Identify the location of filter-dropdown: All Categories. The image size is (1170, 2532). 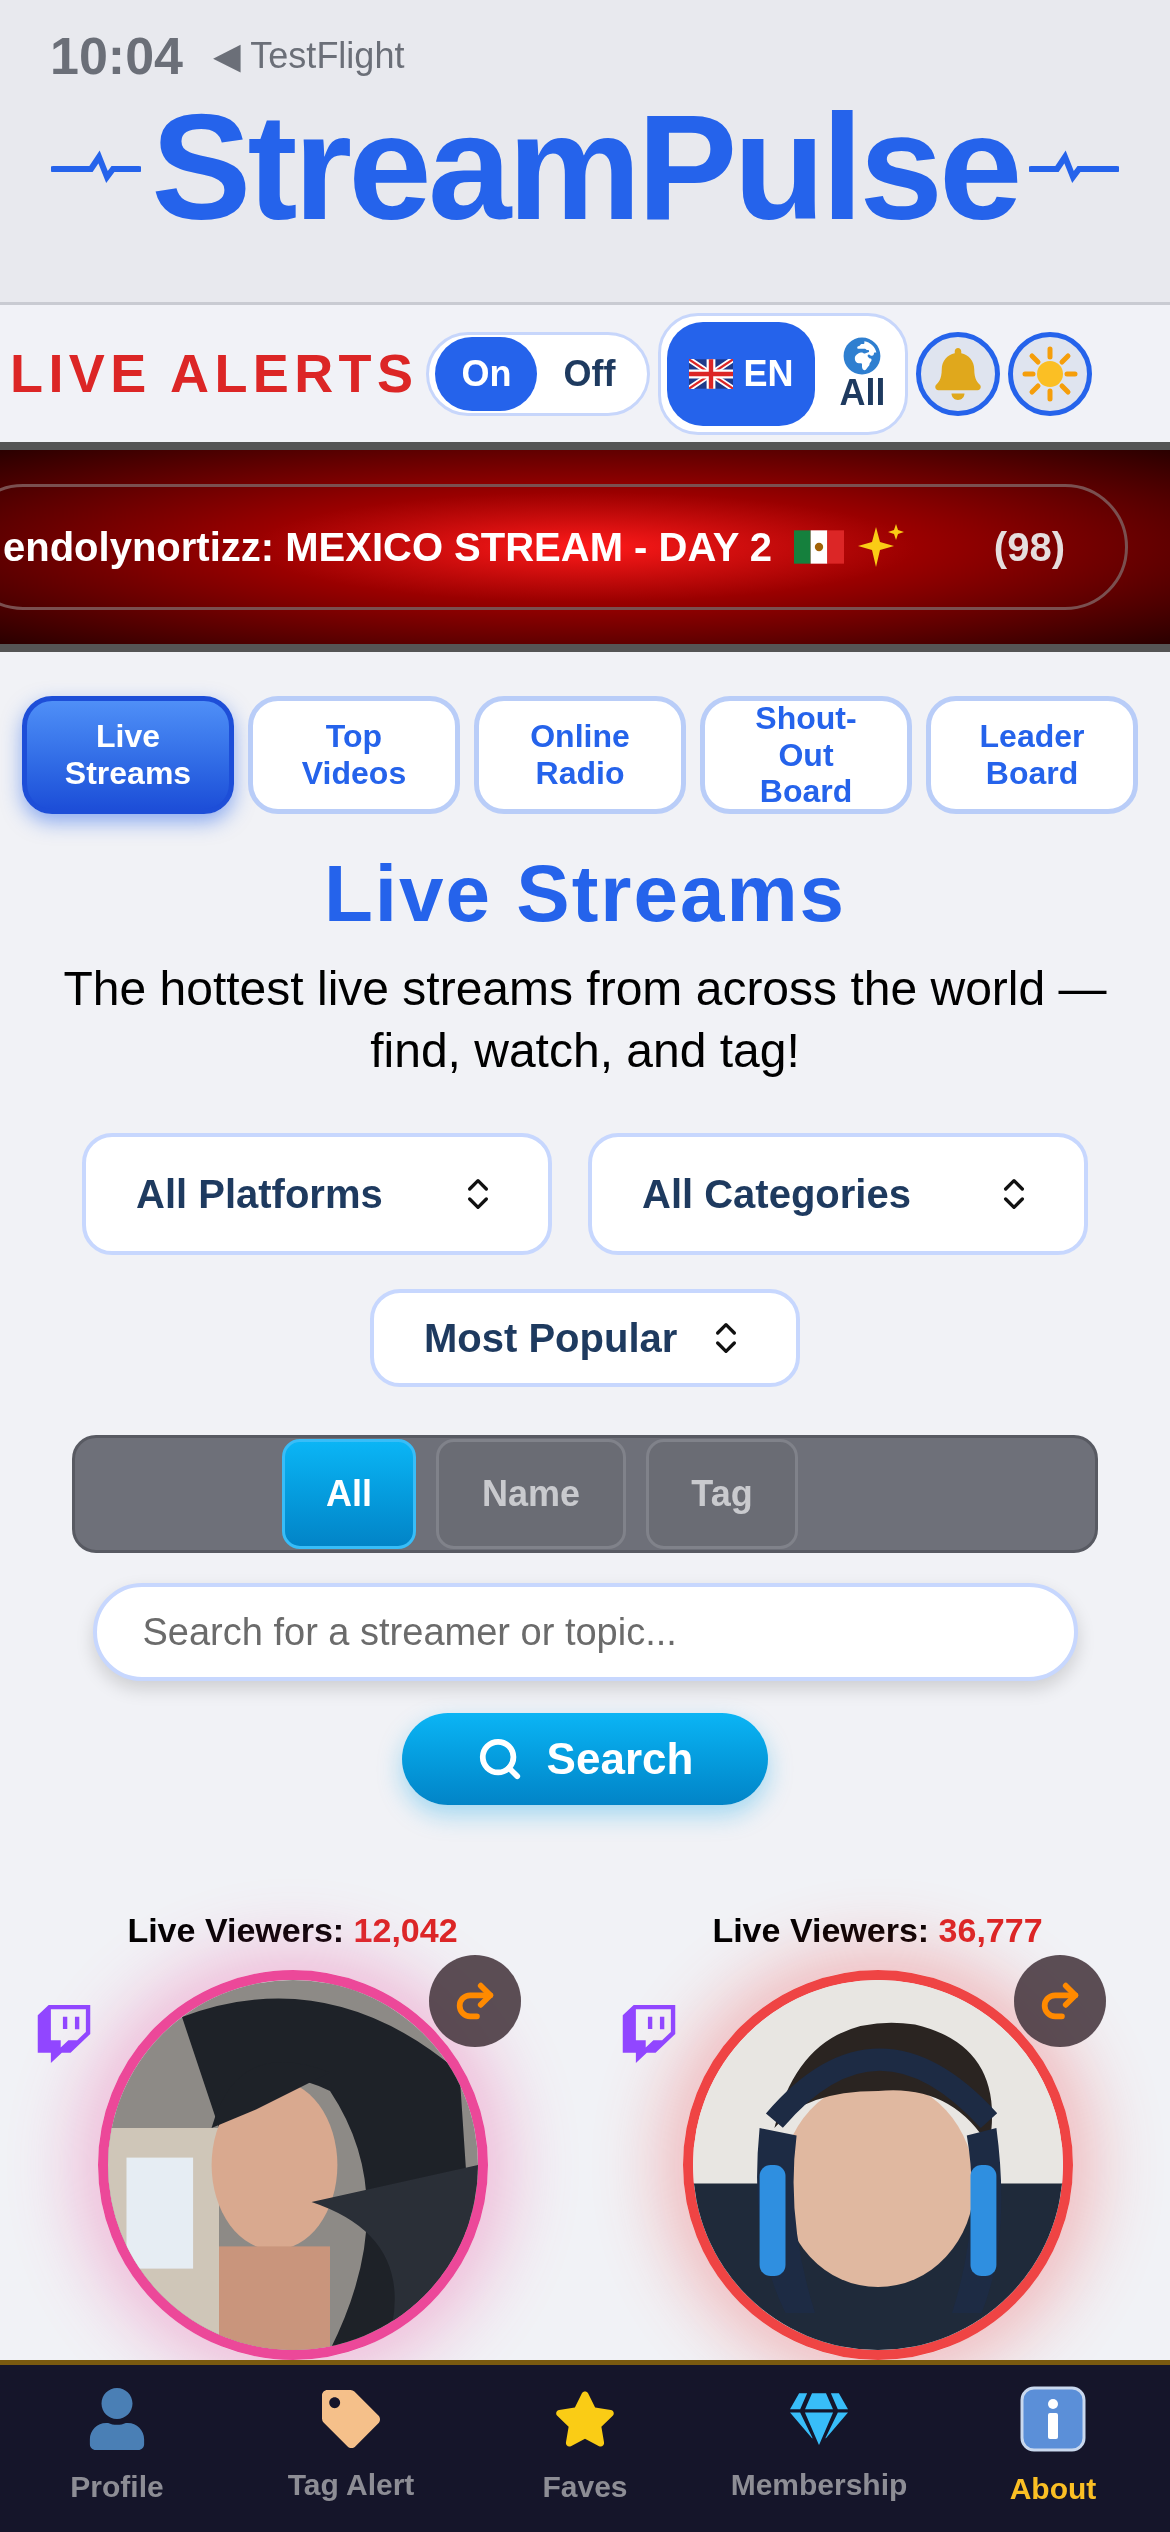
(838, 1193).